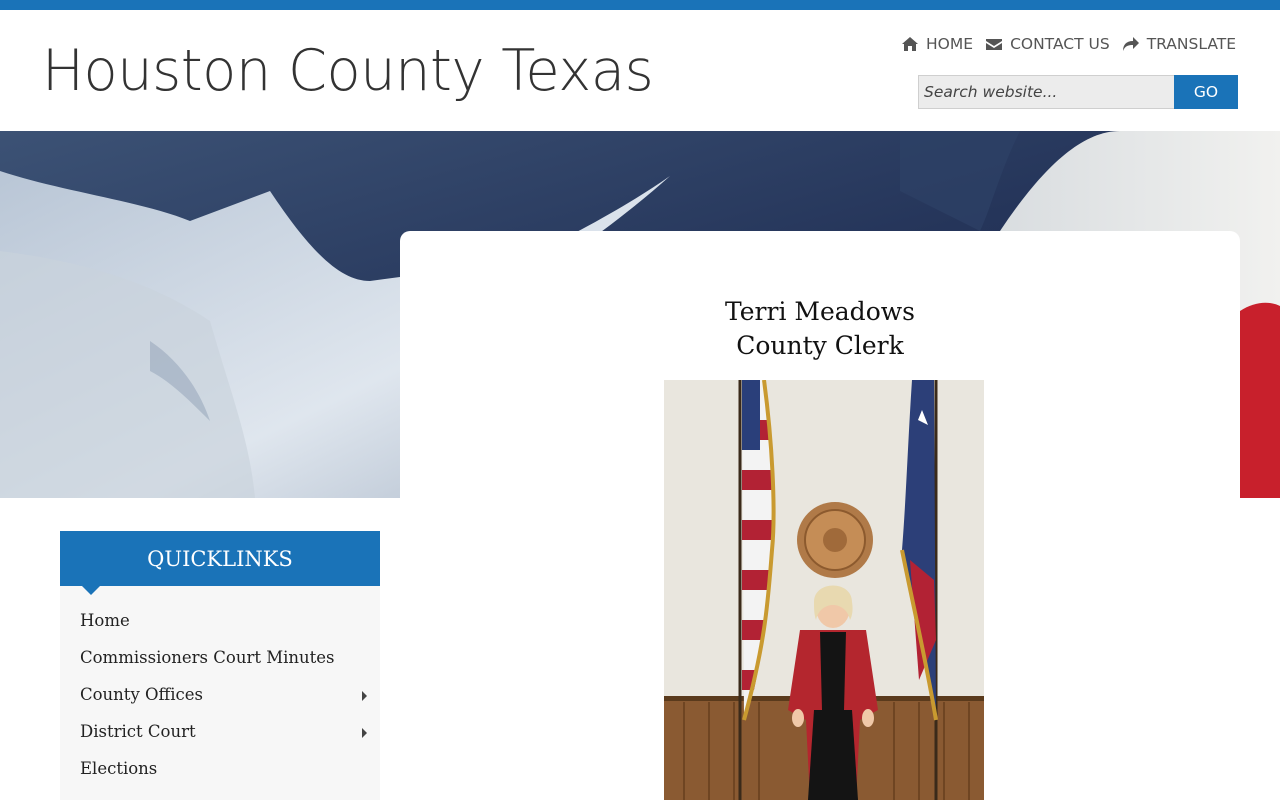 This screenshot has height=800, width=1280. I want to click on nav-contact-label: CONTACT US, so click(1060, 44).